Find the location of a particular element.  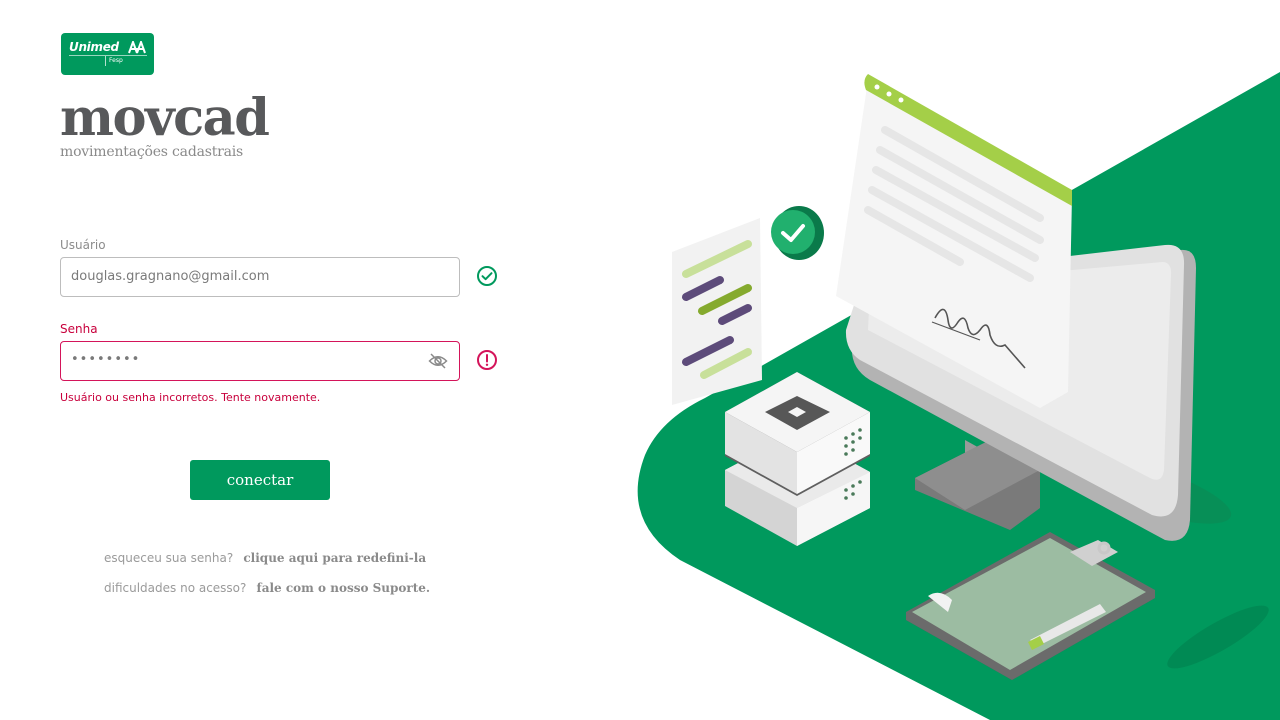

app-title: movcad is located at coordinates (165, 118).